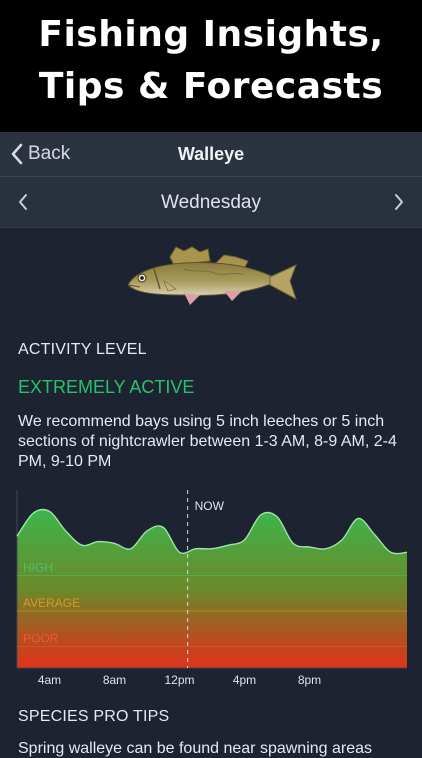 The image size is (422, 758). Describe the element at coordinates (82, 349) in the screenshot. I see `activity-level-heading: ACTIVITY LEVEL` at that location.